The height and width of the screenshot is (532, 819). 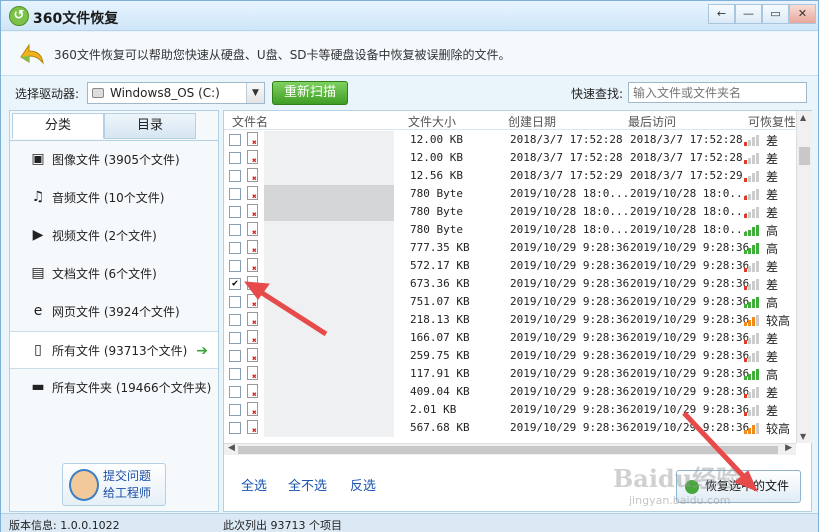 I want to click on select-none-link: 全不选, so click(x=307, y=484).